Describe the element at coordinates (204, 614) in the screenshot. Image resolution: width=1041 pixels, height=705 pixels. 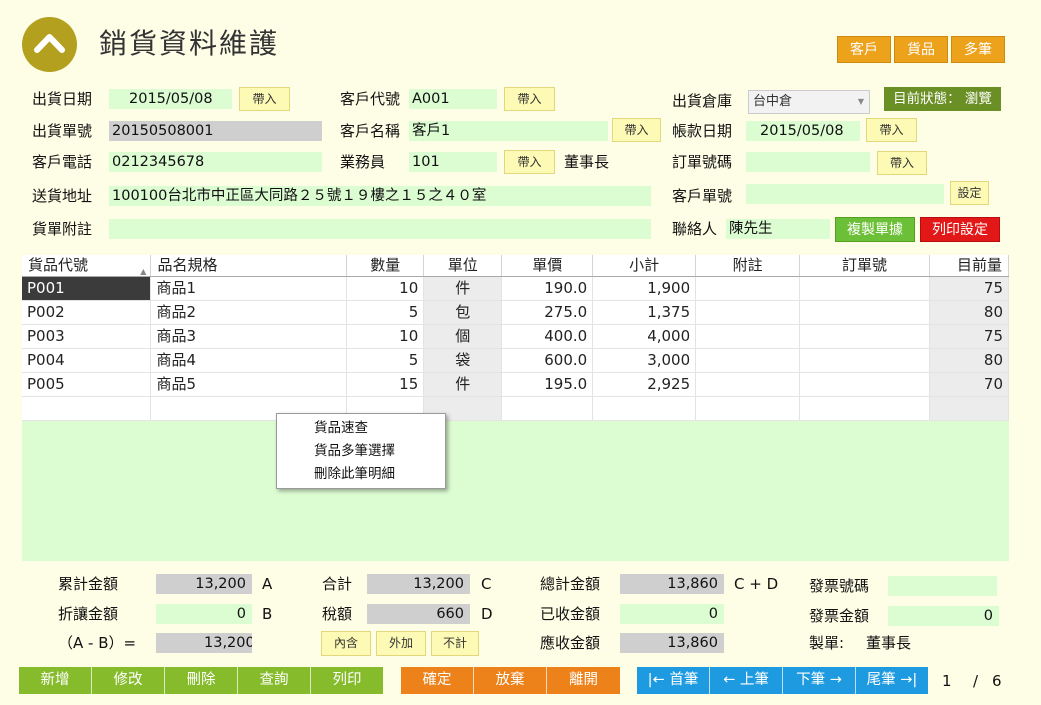
I see `discount-field: 0` at that location.